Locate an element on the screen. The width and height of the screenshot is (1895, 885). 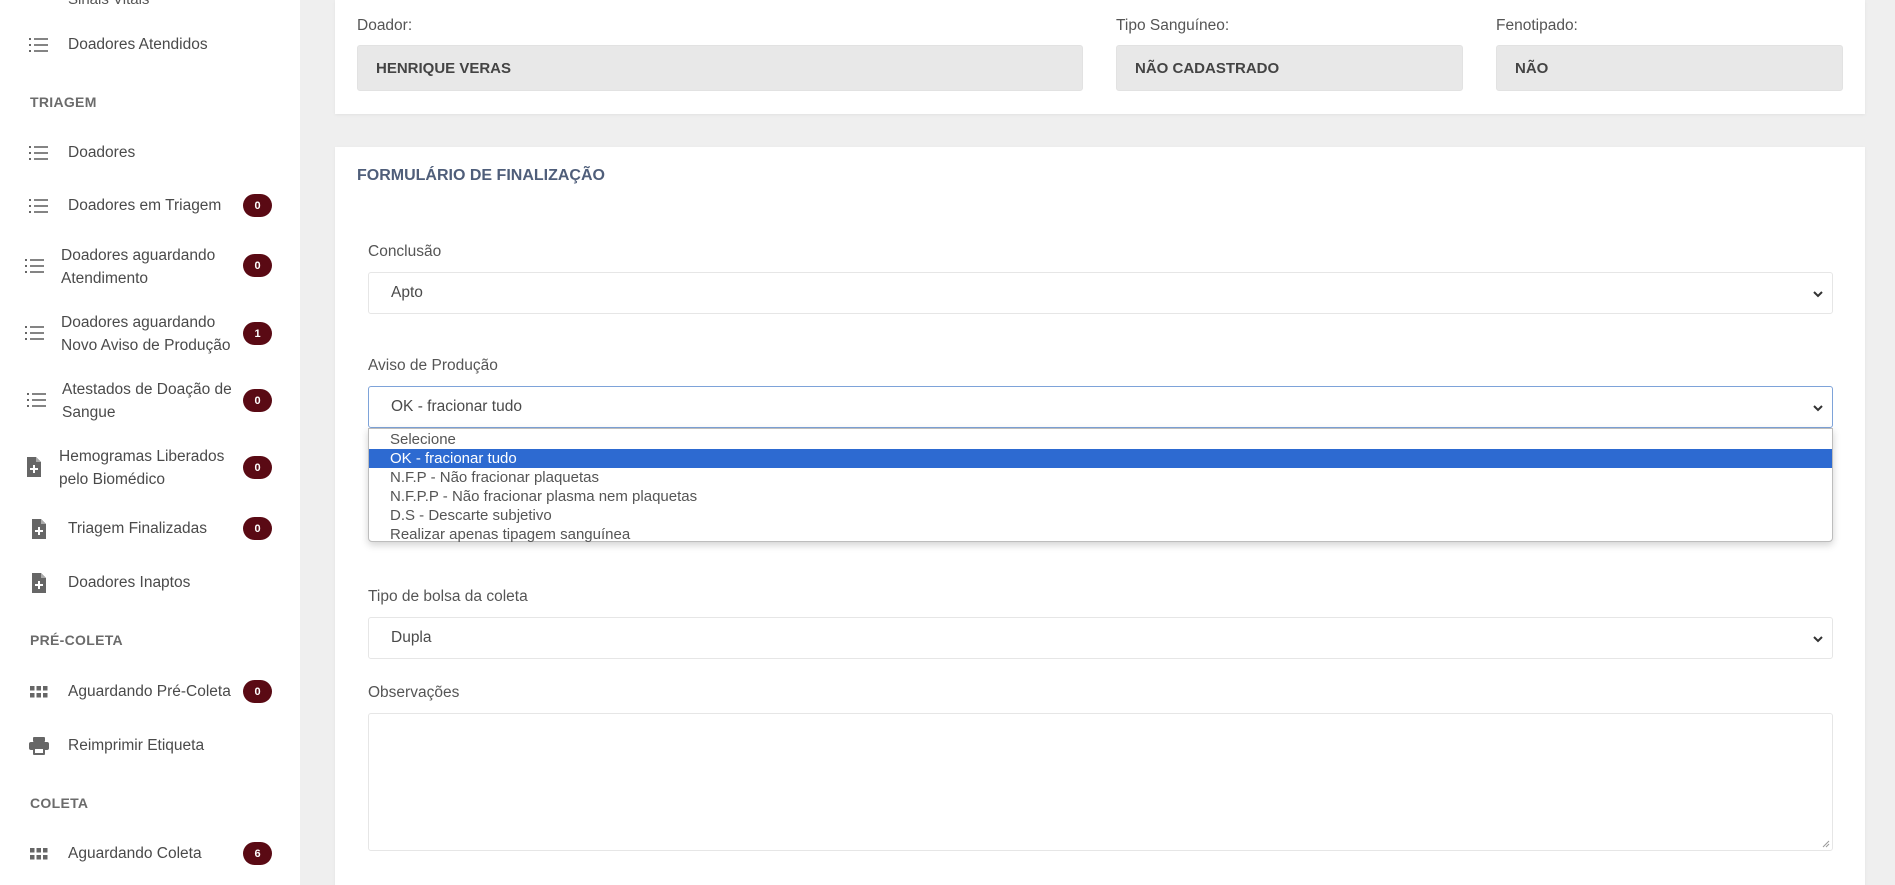
count-badge: 1 is located at coordinates (257, 333).